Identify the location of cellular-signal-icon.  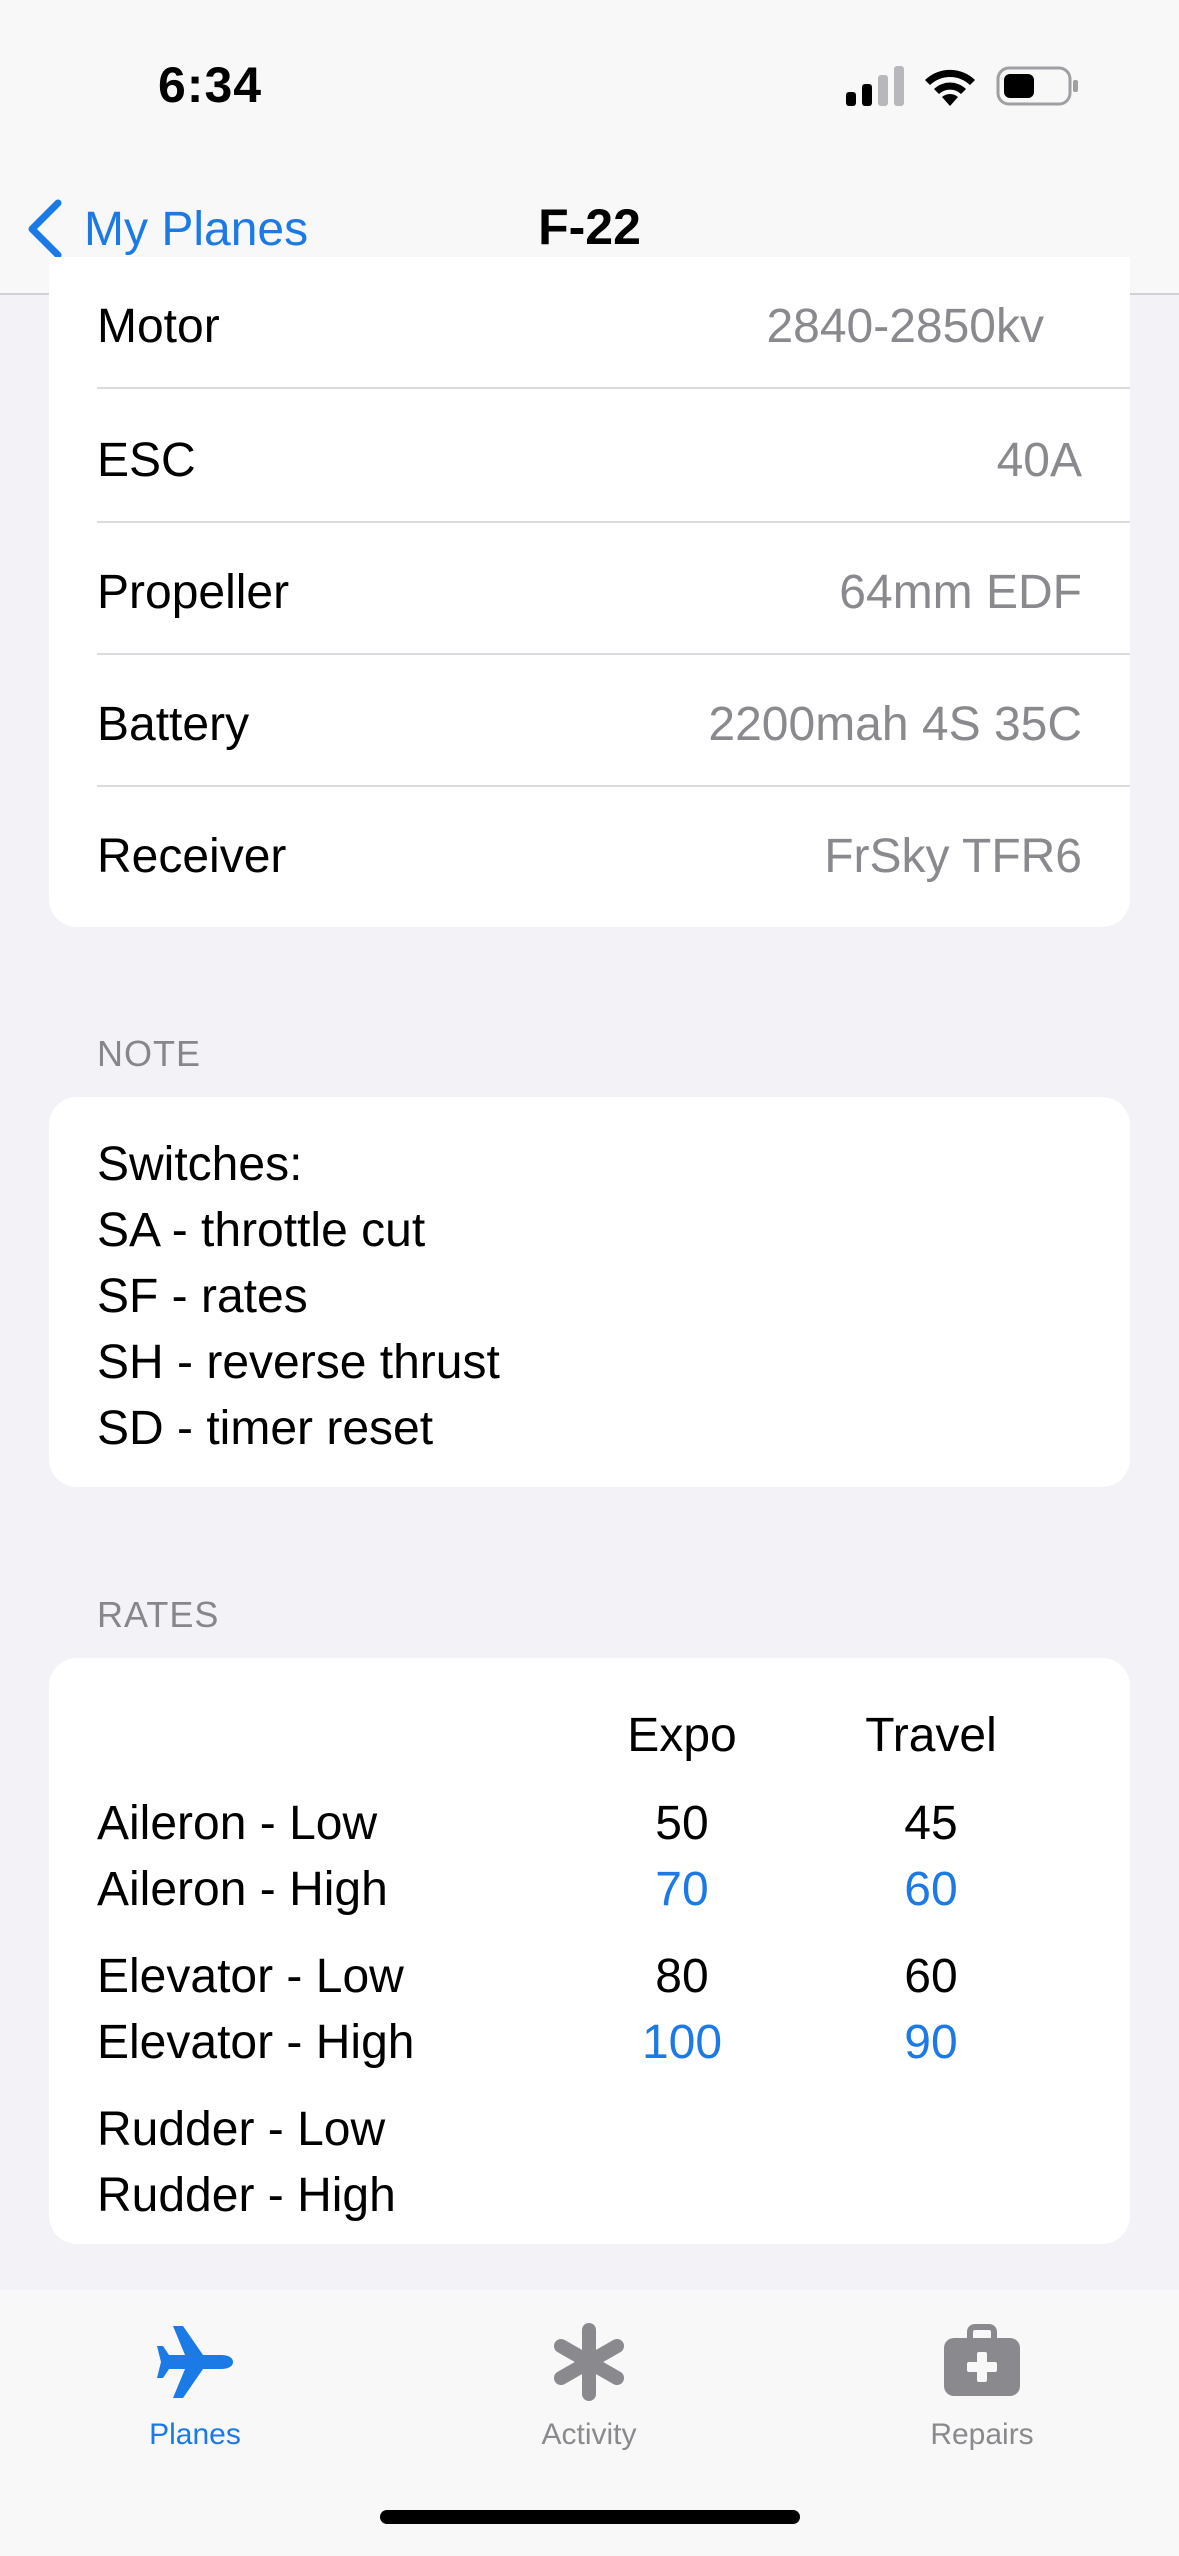
(875, 86).